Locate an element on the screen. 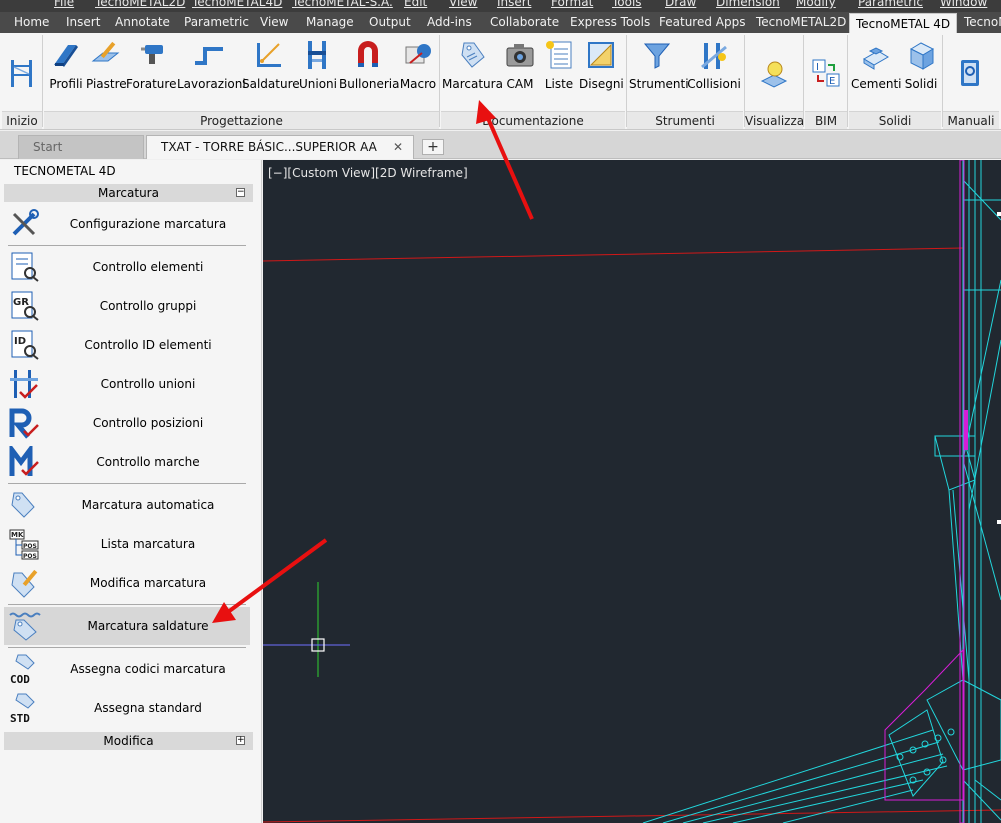  disegni-button: Disegni is located at coordinates (601, 78).